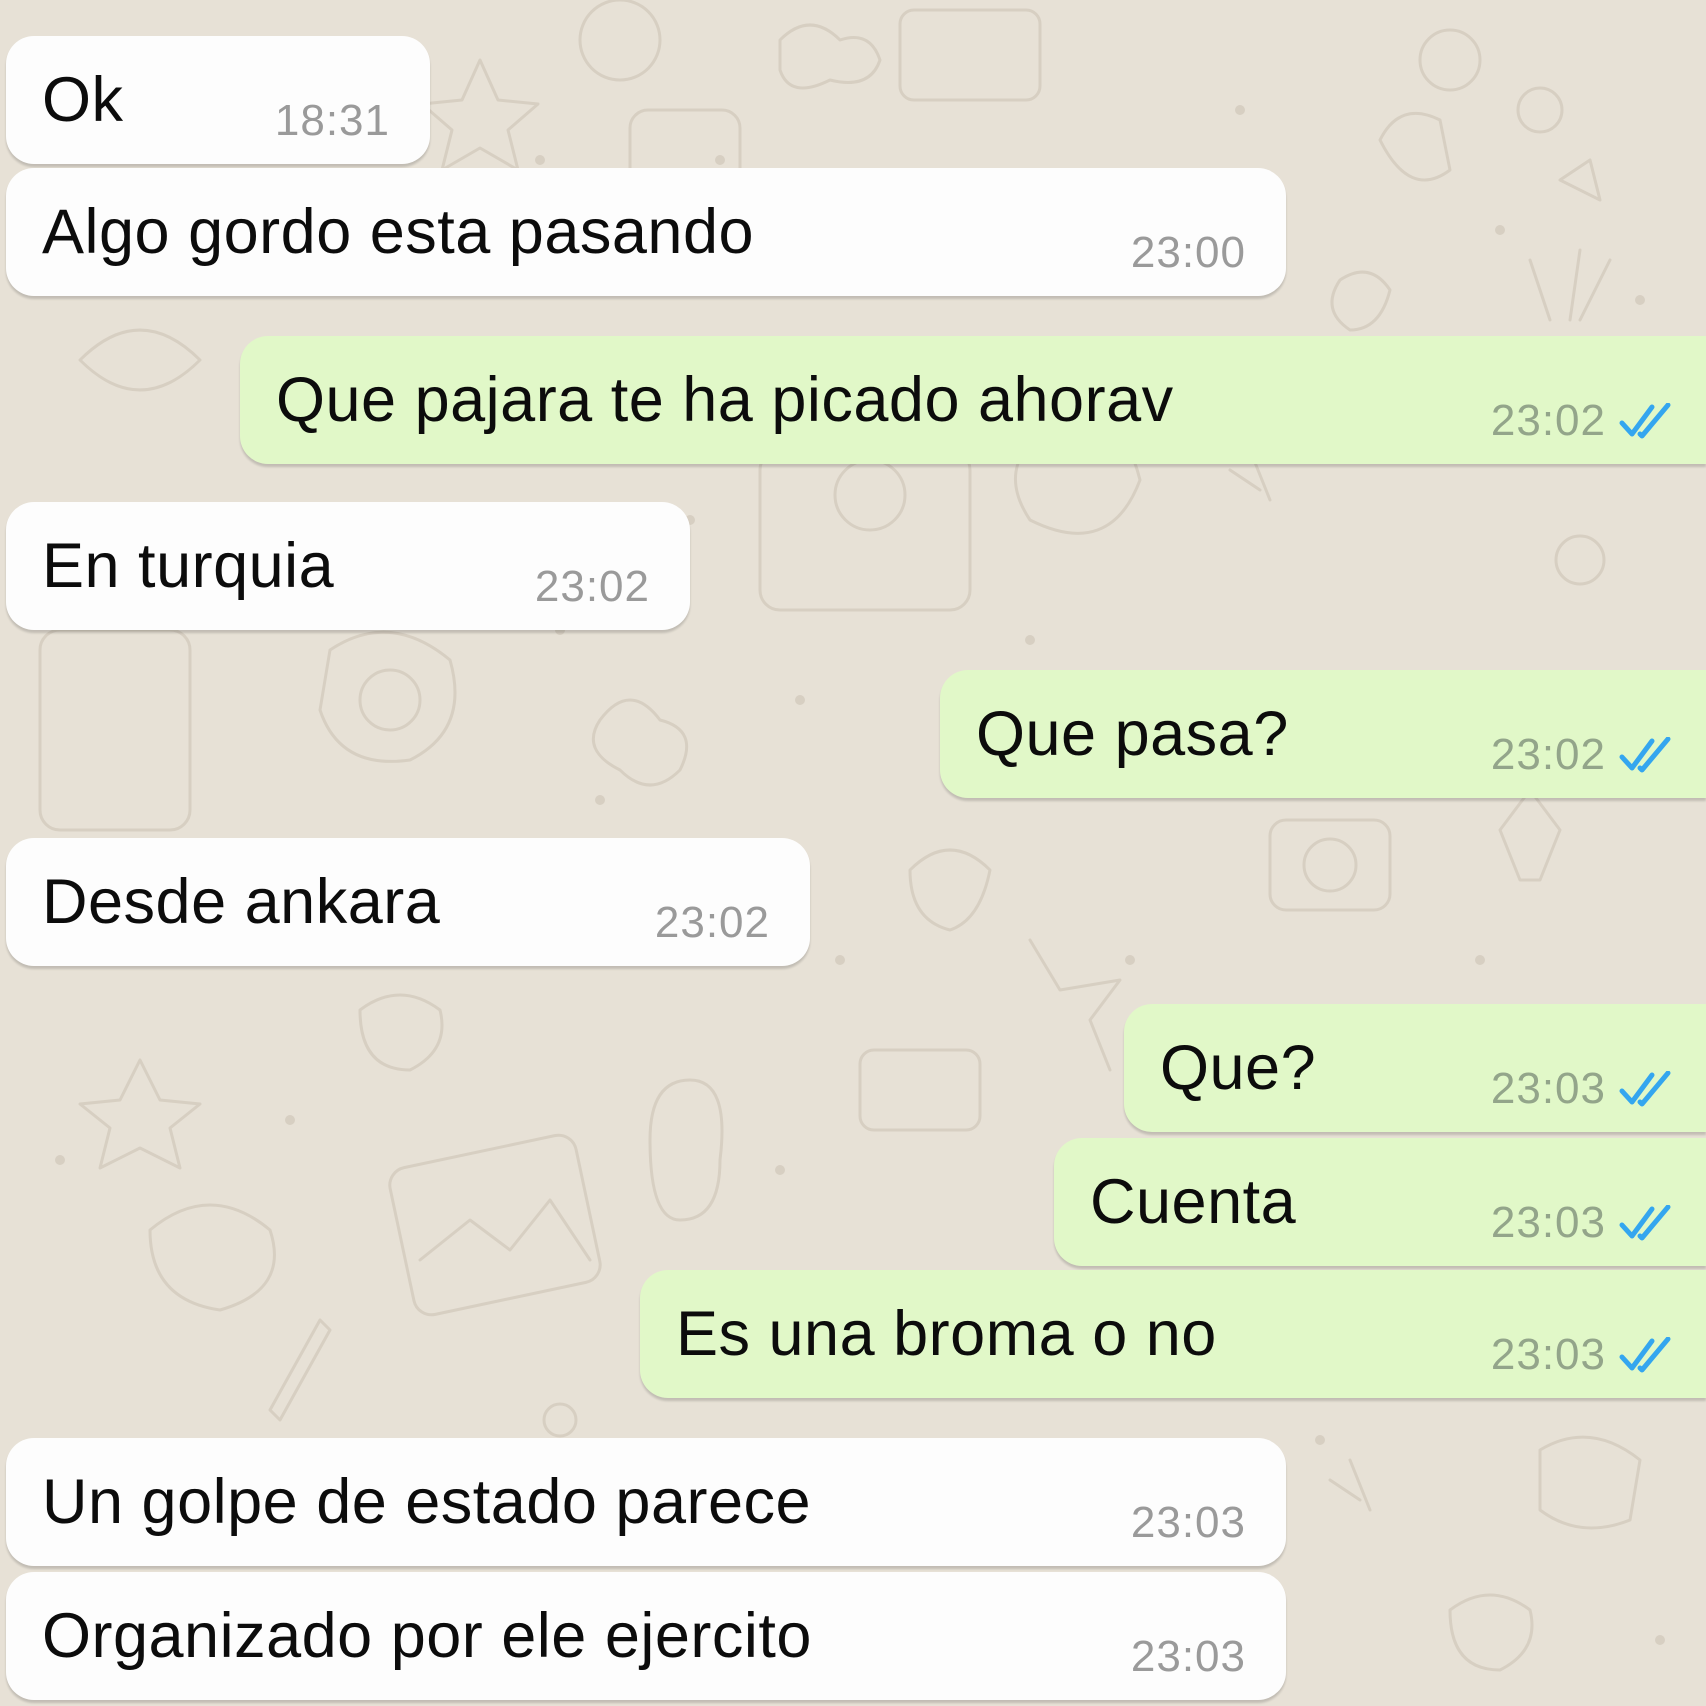 This screenshot has height=1706, width=1706. Describe the element at coordinates (1132, 734) in the screenshot. I see `message-text: Que pasa?` at that location.